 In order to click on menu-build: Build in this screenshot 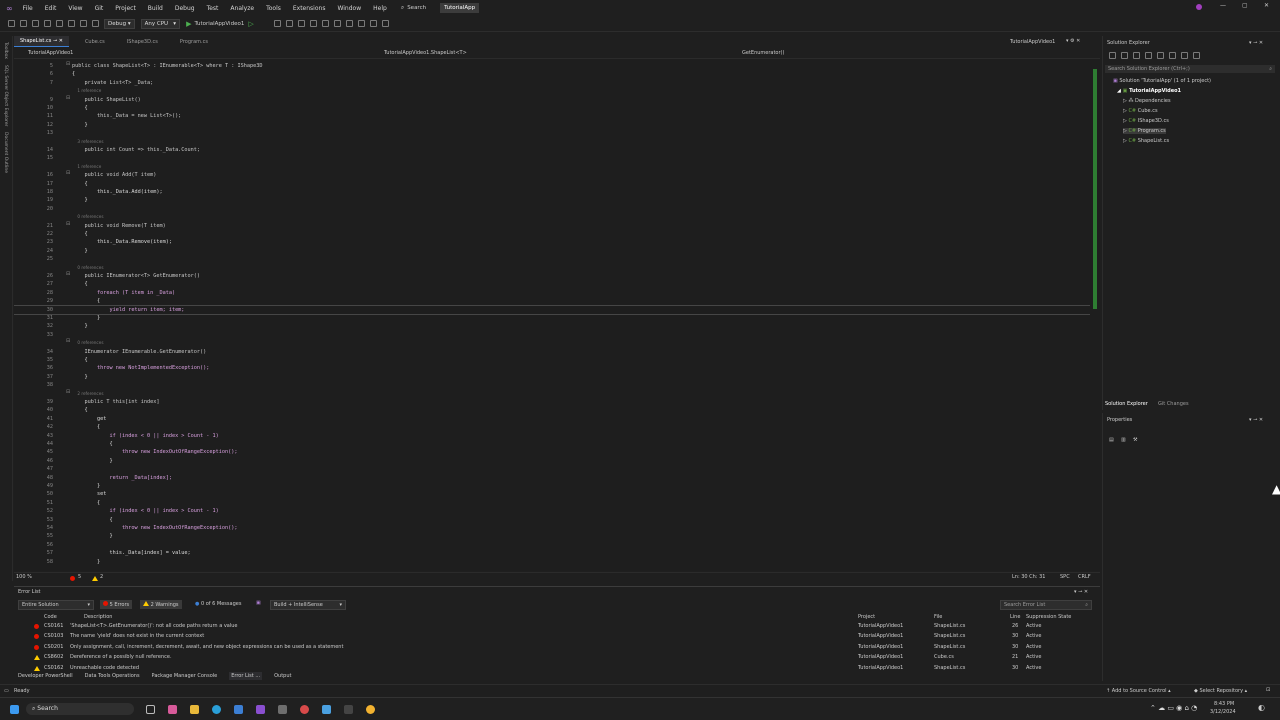, I will do `click(155, 8)`.